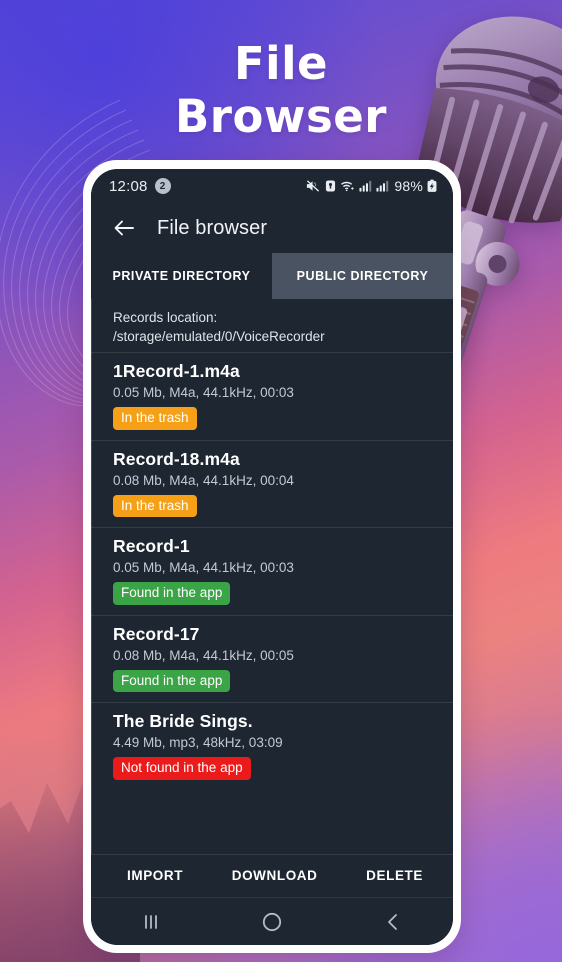 This screenshot has height=962, width=562. Describe the element at coordinates (183, 721) in the screenshot. I see `file-name: The Bride Sings.` at that location.